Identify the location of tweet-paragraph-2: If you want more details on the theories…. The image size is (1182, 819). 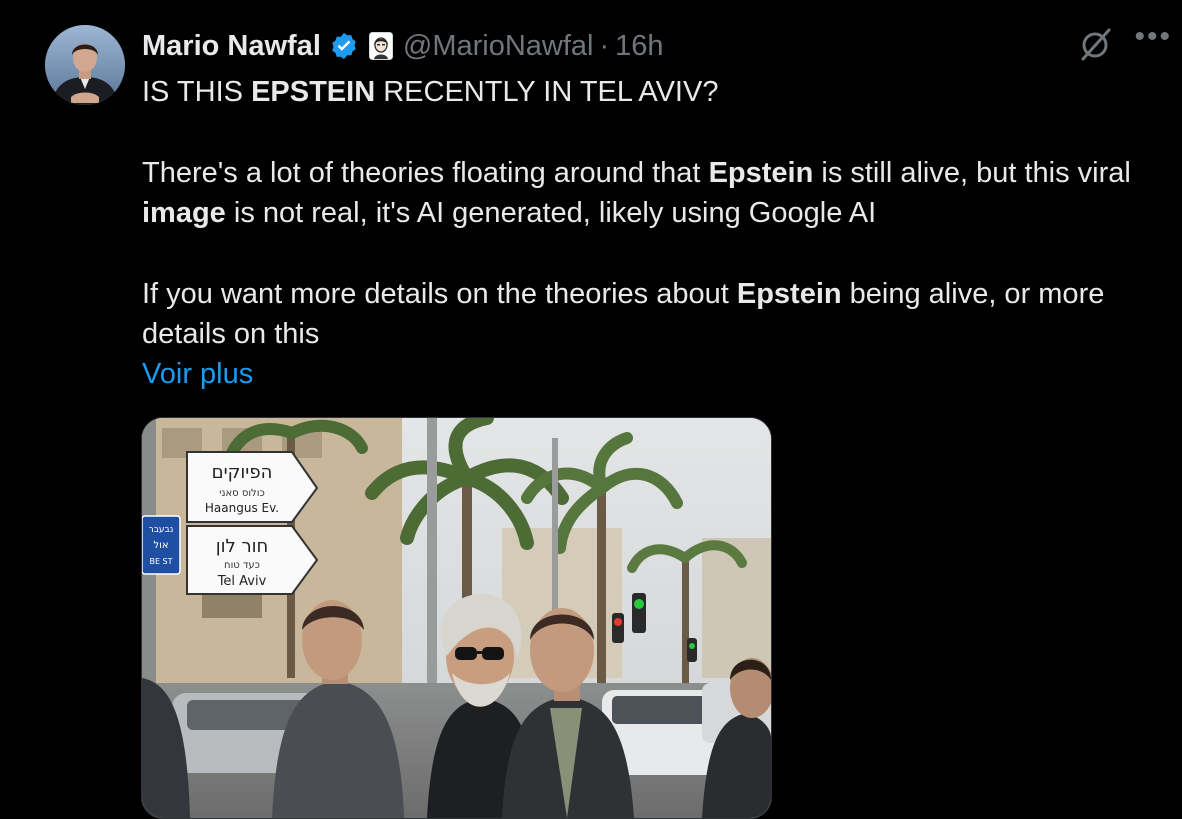
(623, 314).